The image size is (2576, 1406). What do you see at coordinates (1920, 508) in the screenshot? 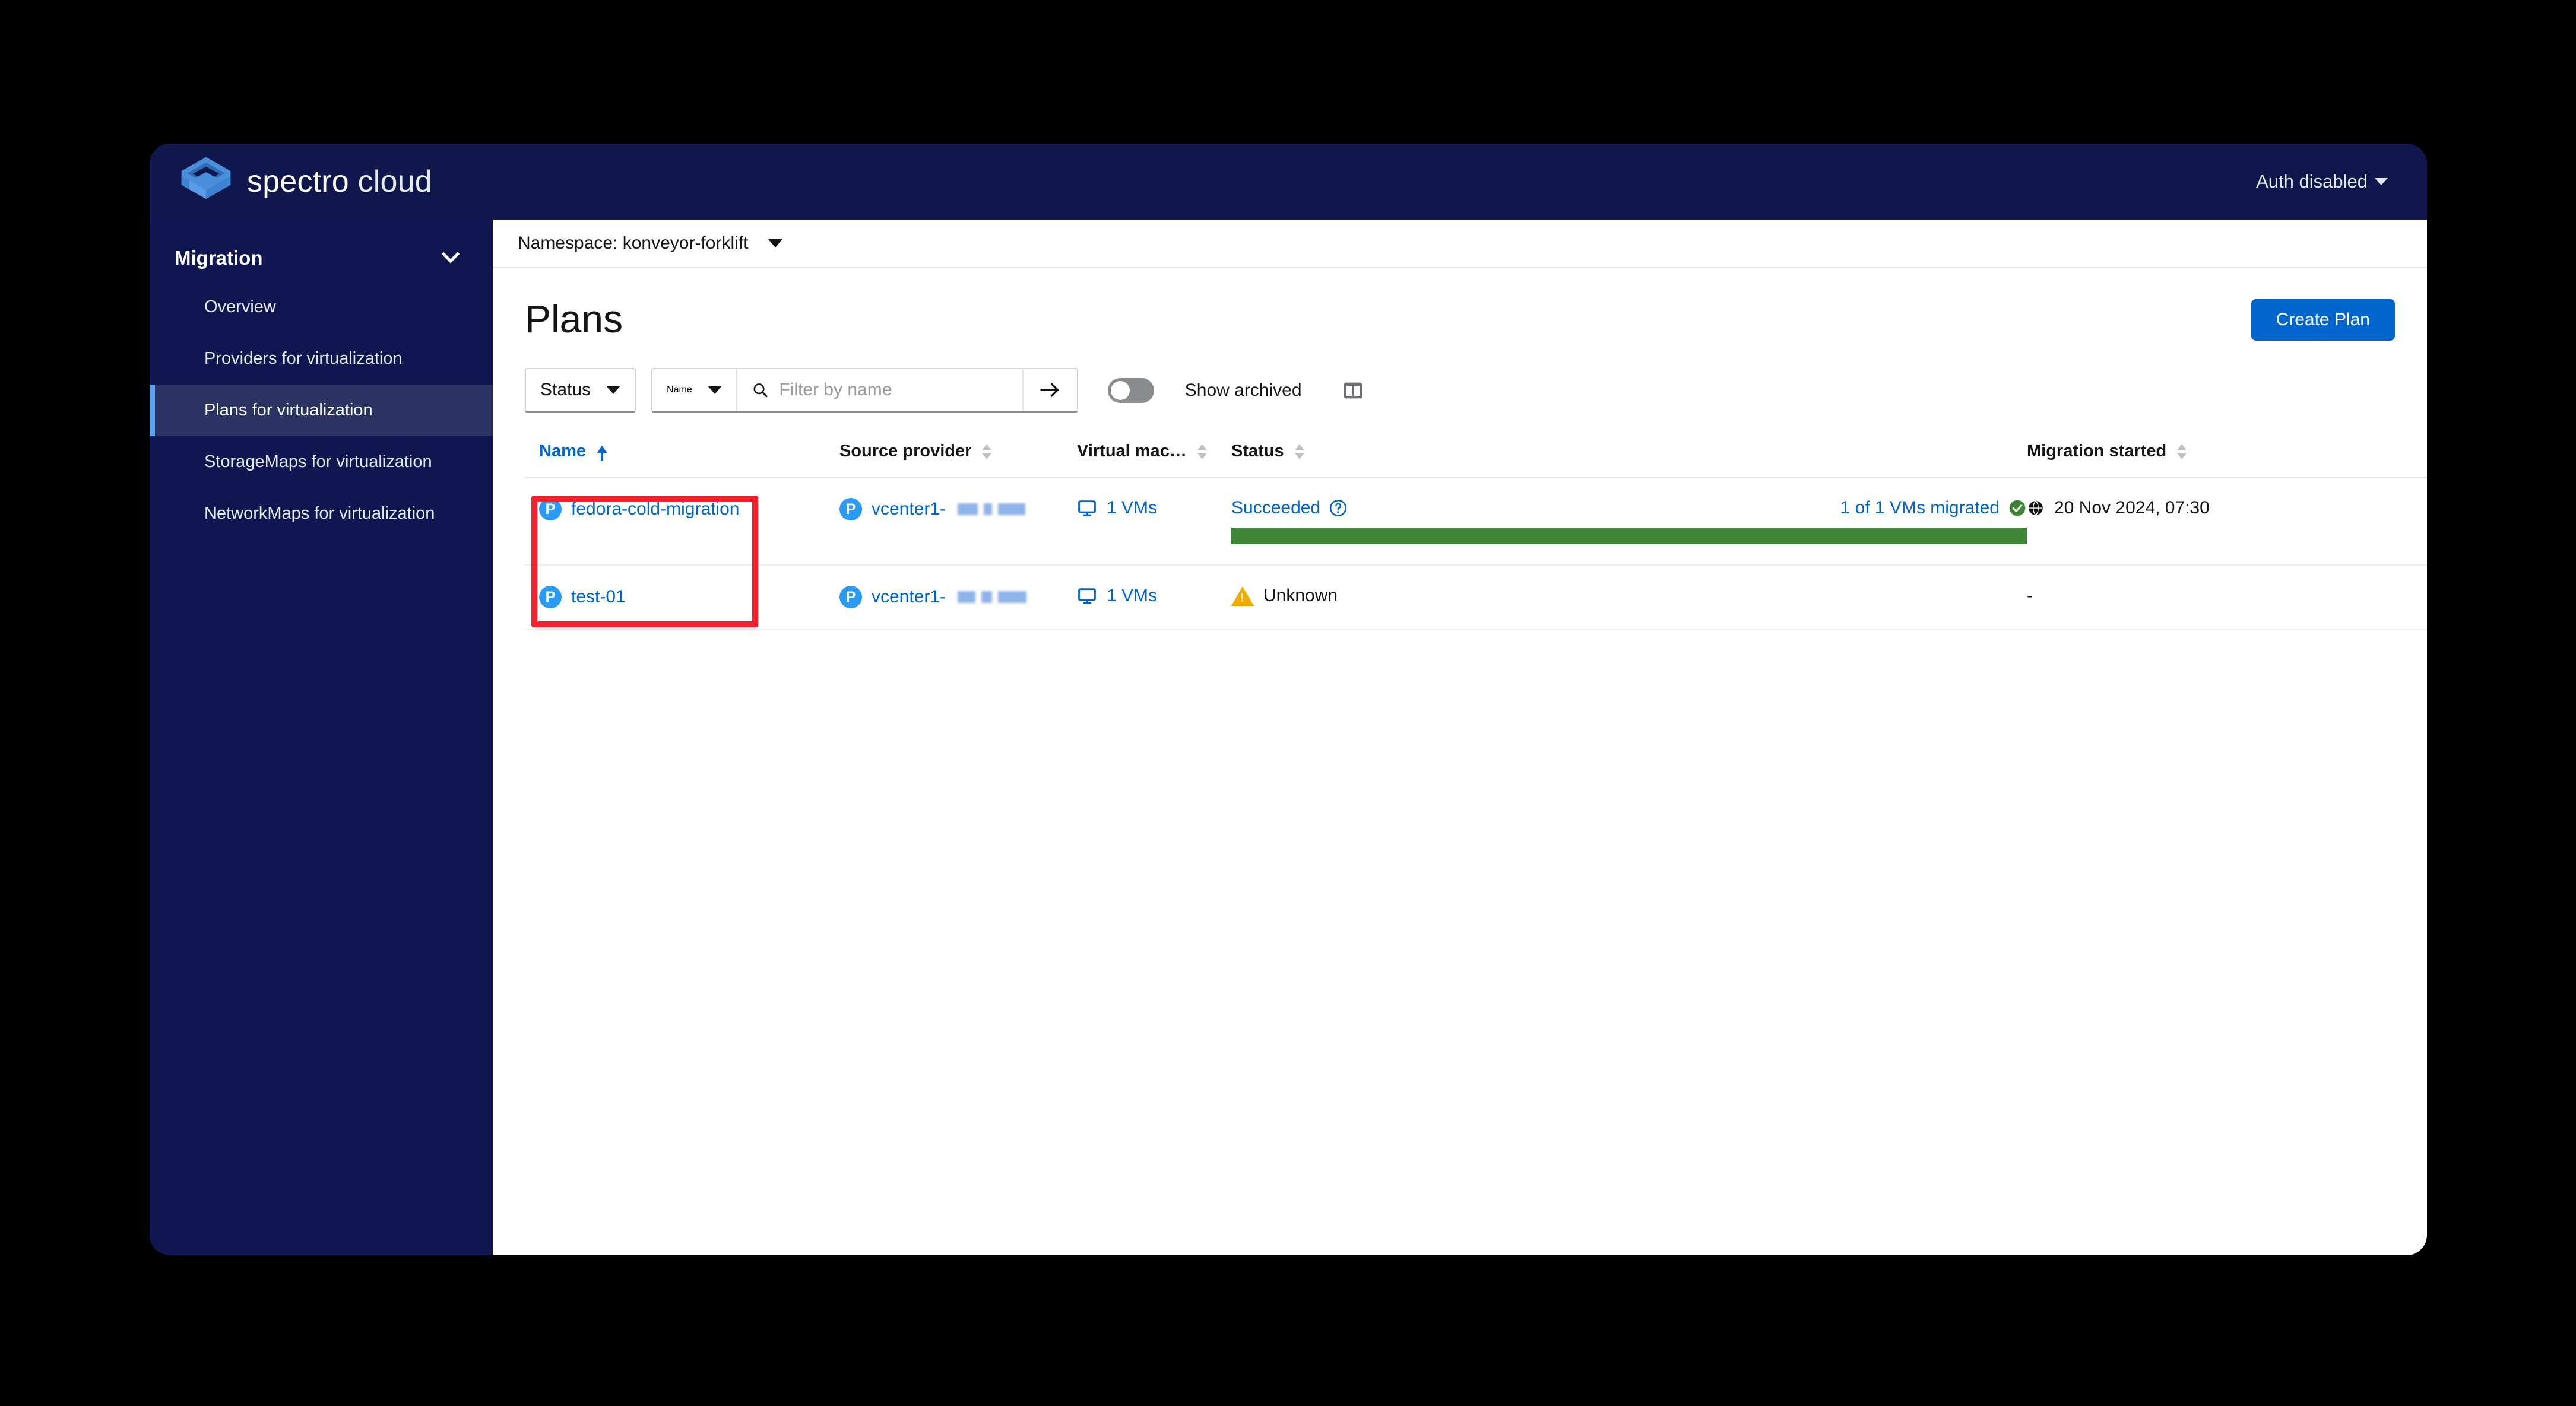
I see `migration-progress-label: 1 of 1 VMs migrated` at bounding box center [1920, 508].